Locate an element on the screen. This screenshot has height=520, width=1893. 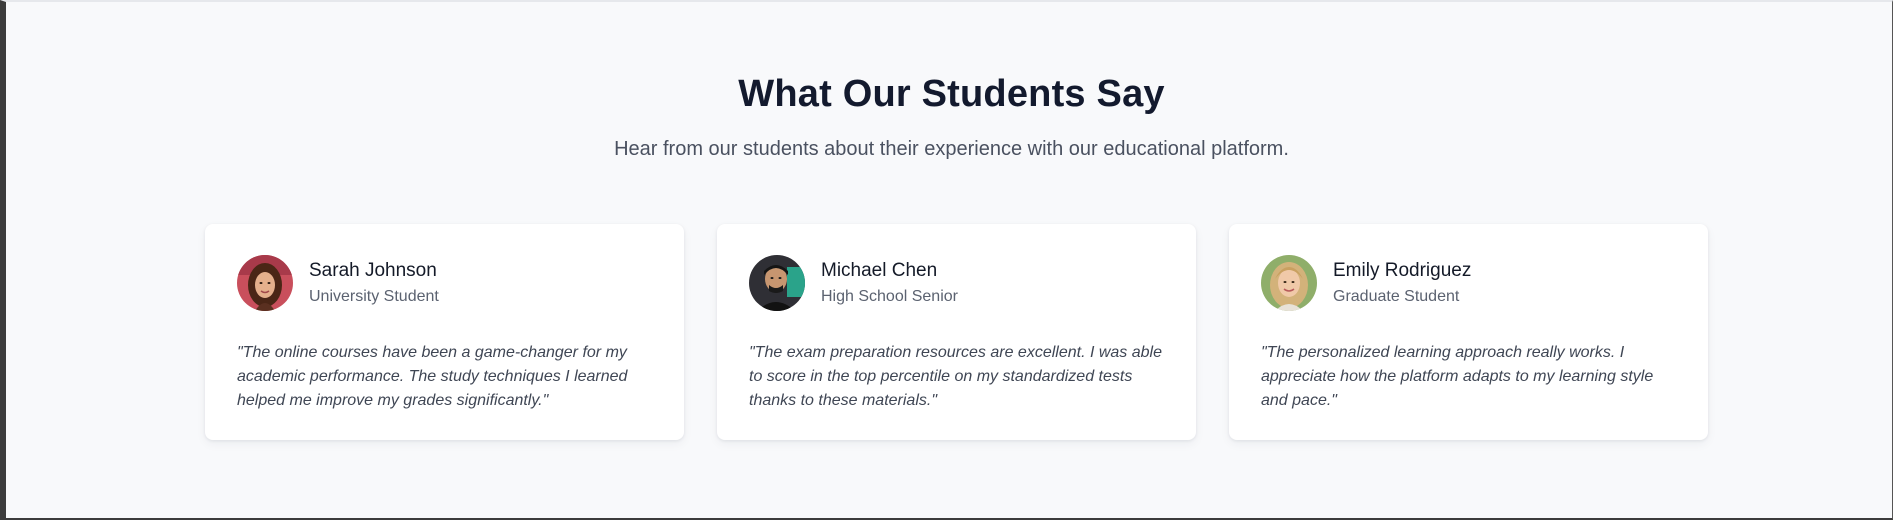
avatar-michael-icon is located at coordinates (777, 283).